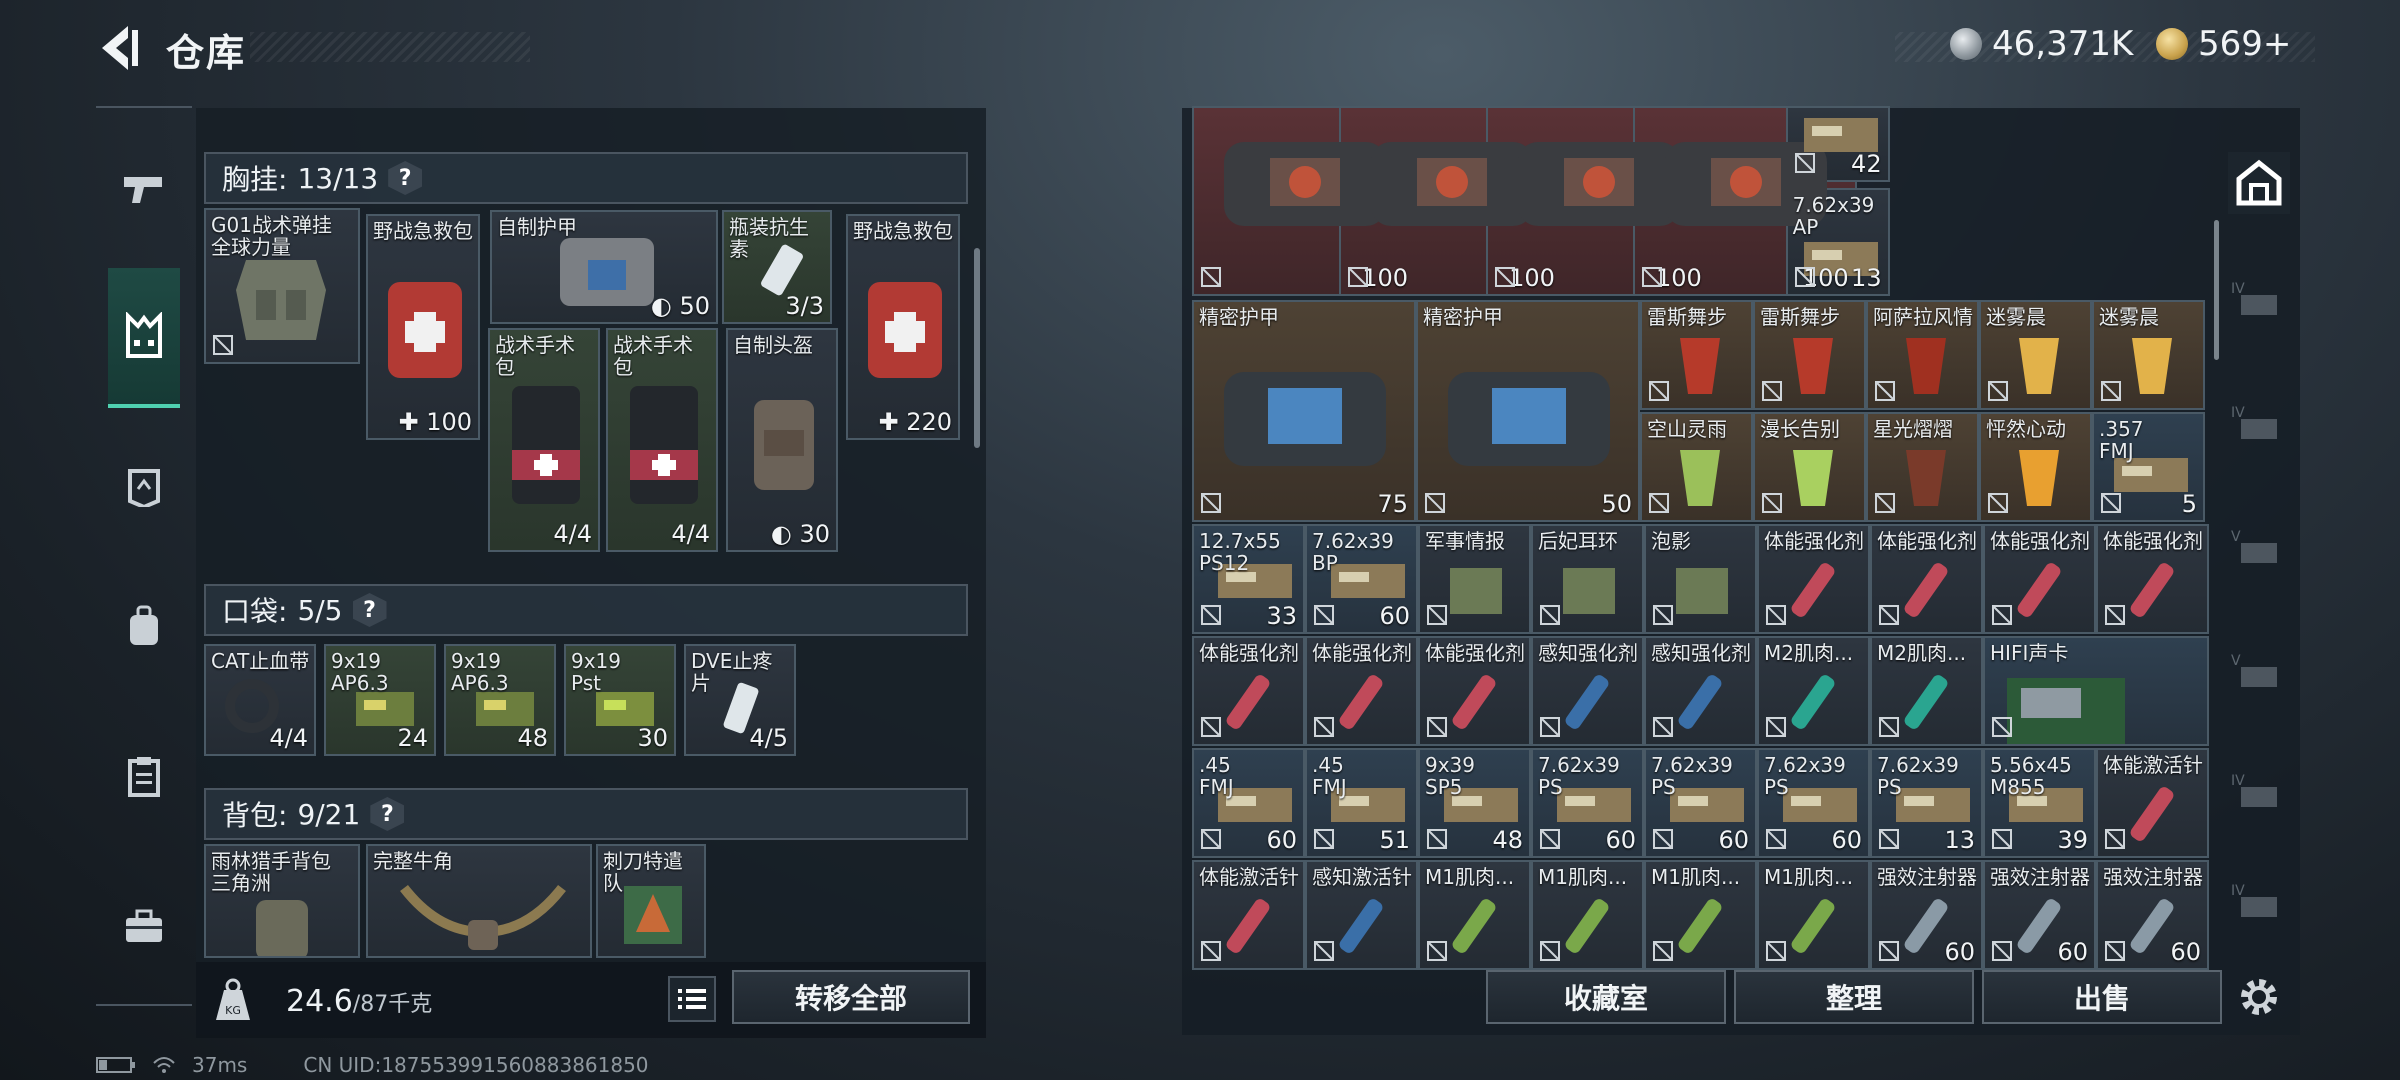 This screenshot has width=2400, height=1080. What do you see at coordinates (1587, 579) in the screenshot?
I see `stash-item: 后妃耳环` at bounding box center [1587, 579].